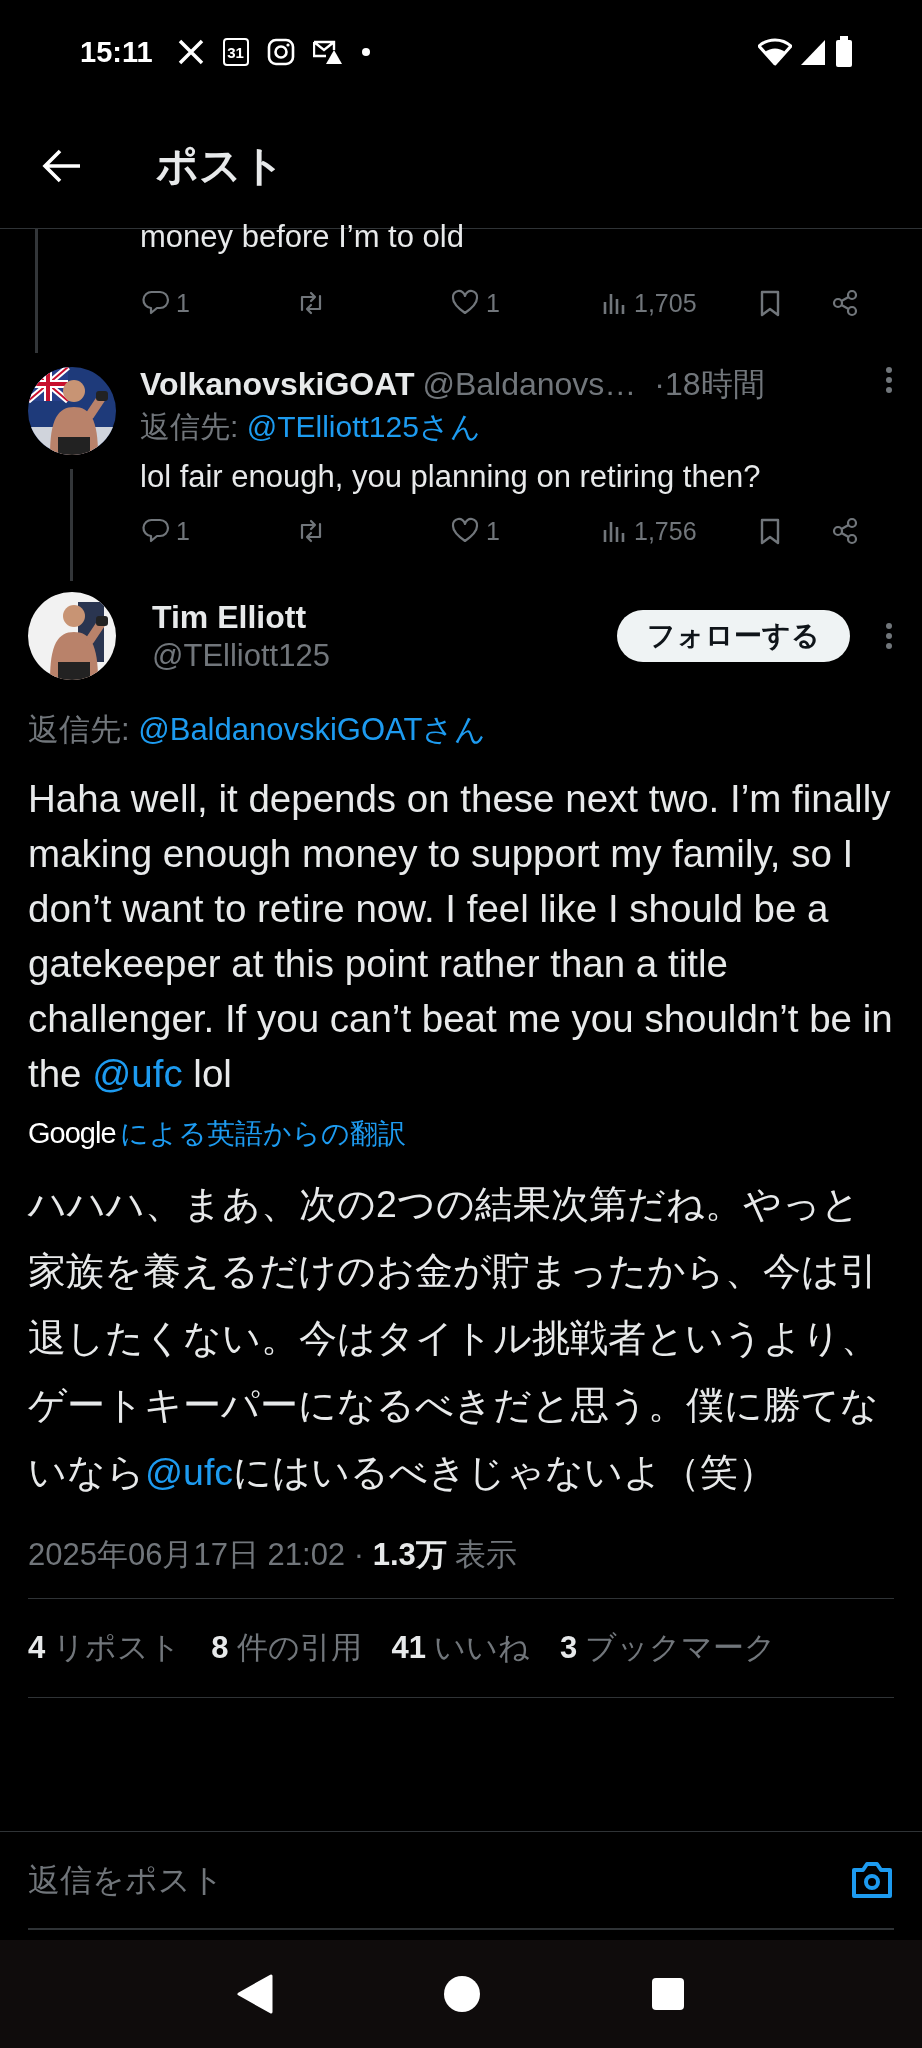 This screenshot has height=2048, width=922. I want to click on battery-icon, so click(844, 52).